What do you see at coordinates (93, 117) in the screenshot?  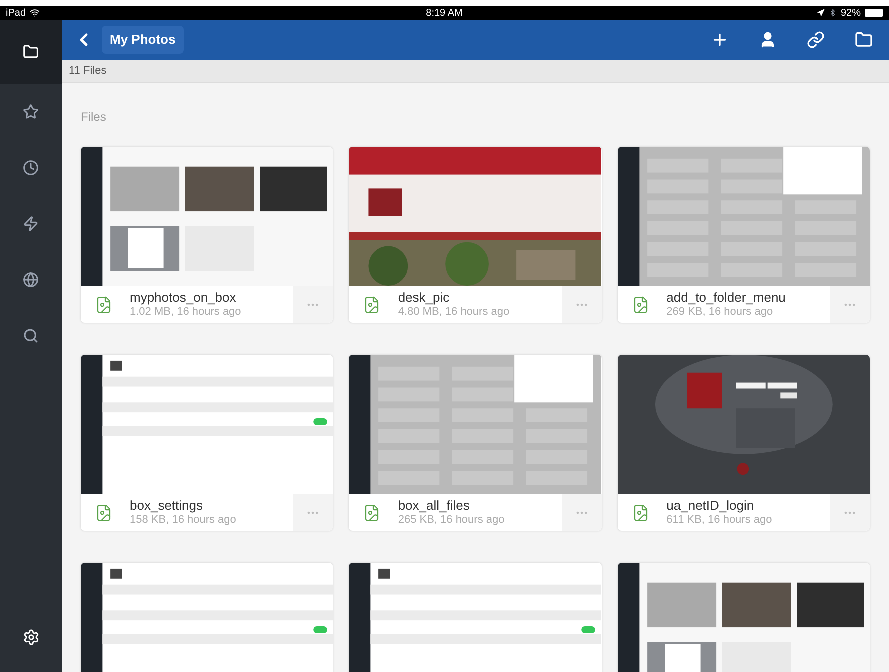 I see `section-title: Files` at bounding box center [93, 117].